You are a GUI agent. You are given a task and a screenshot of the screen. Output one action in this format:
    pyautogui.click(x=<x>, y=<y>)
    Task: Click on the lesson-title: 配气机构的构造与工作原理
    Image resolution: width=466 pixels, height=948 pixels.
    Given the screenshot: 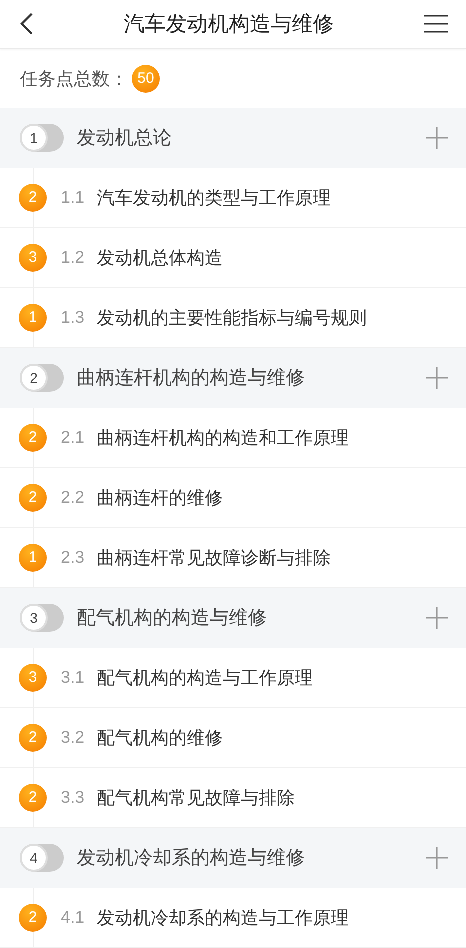 What is the action you would take?
    pyautogui.click(x=205, y=678)
    